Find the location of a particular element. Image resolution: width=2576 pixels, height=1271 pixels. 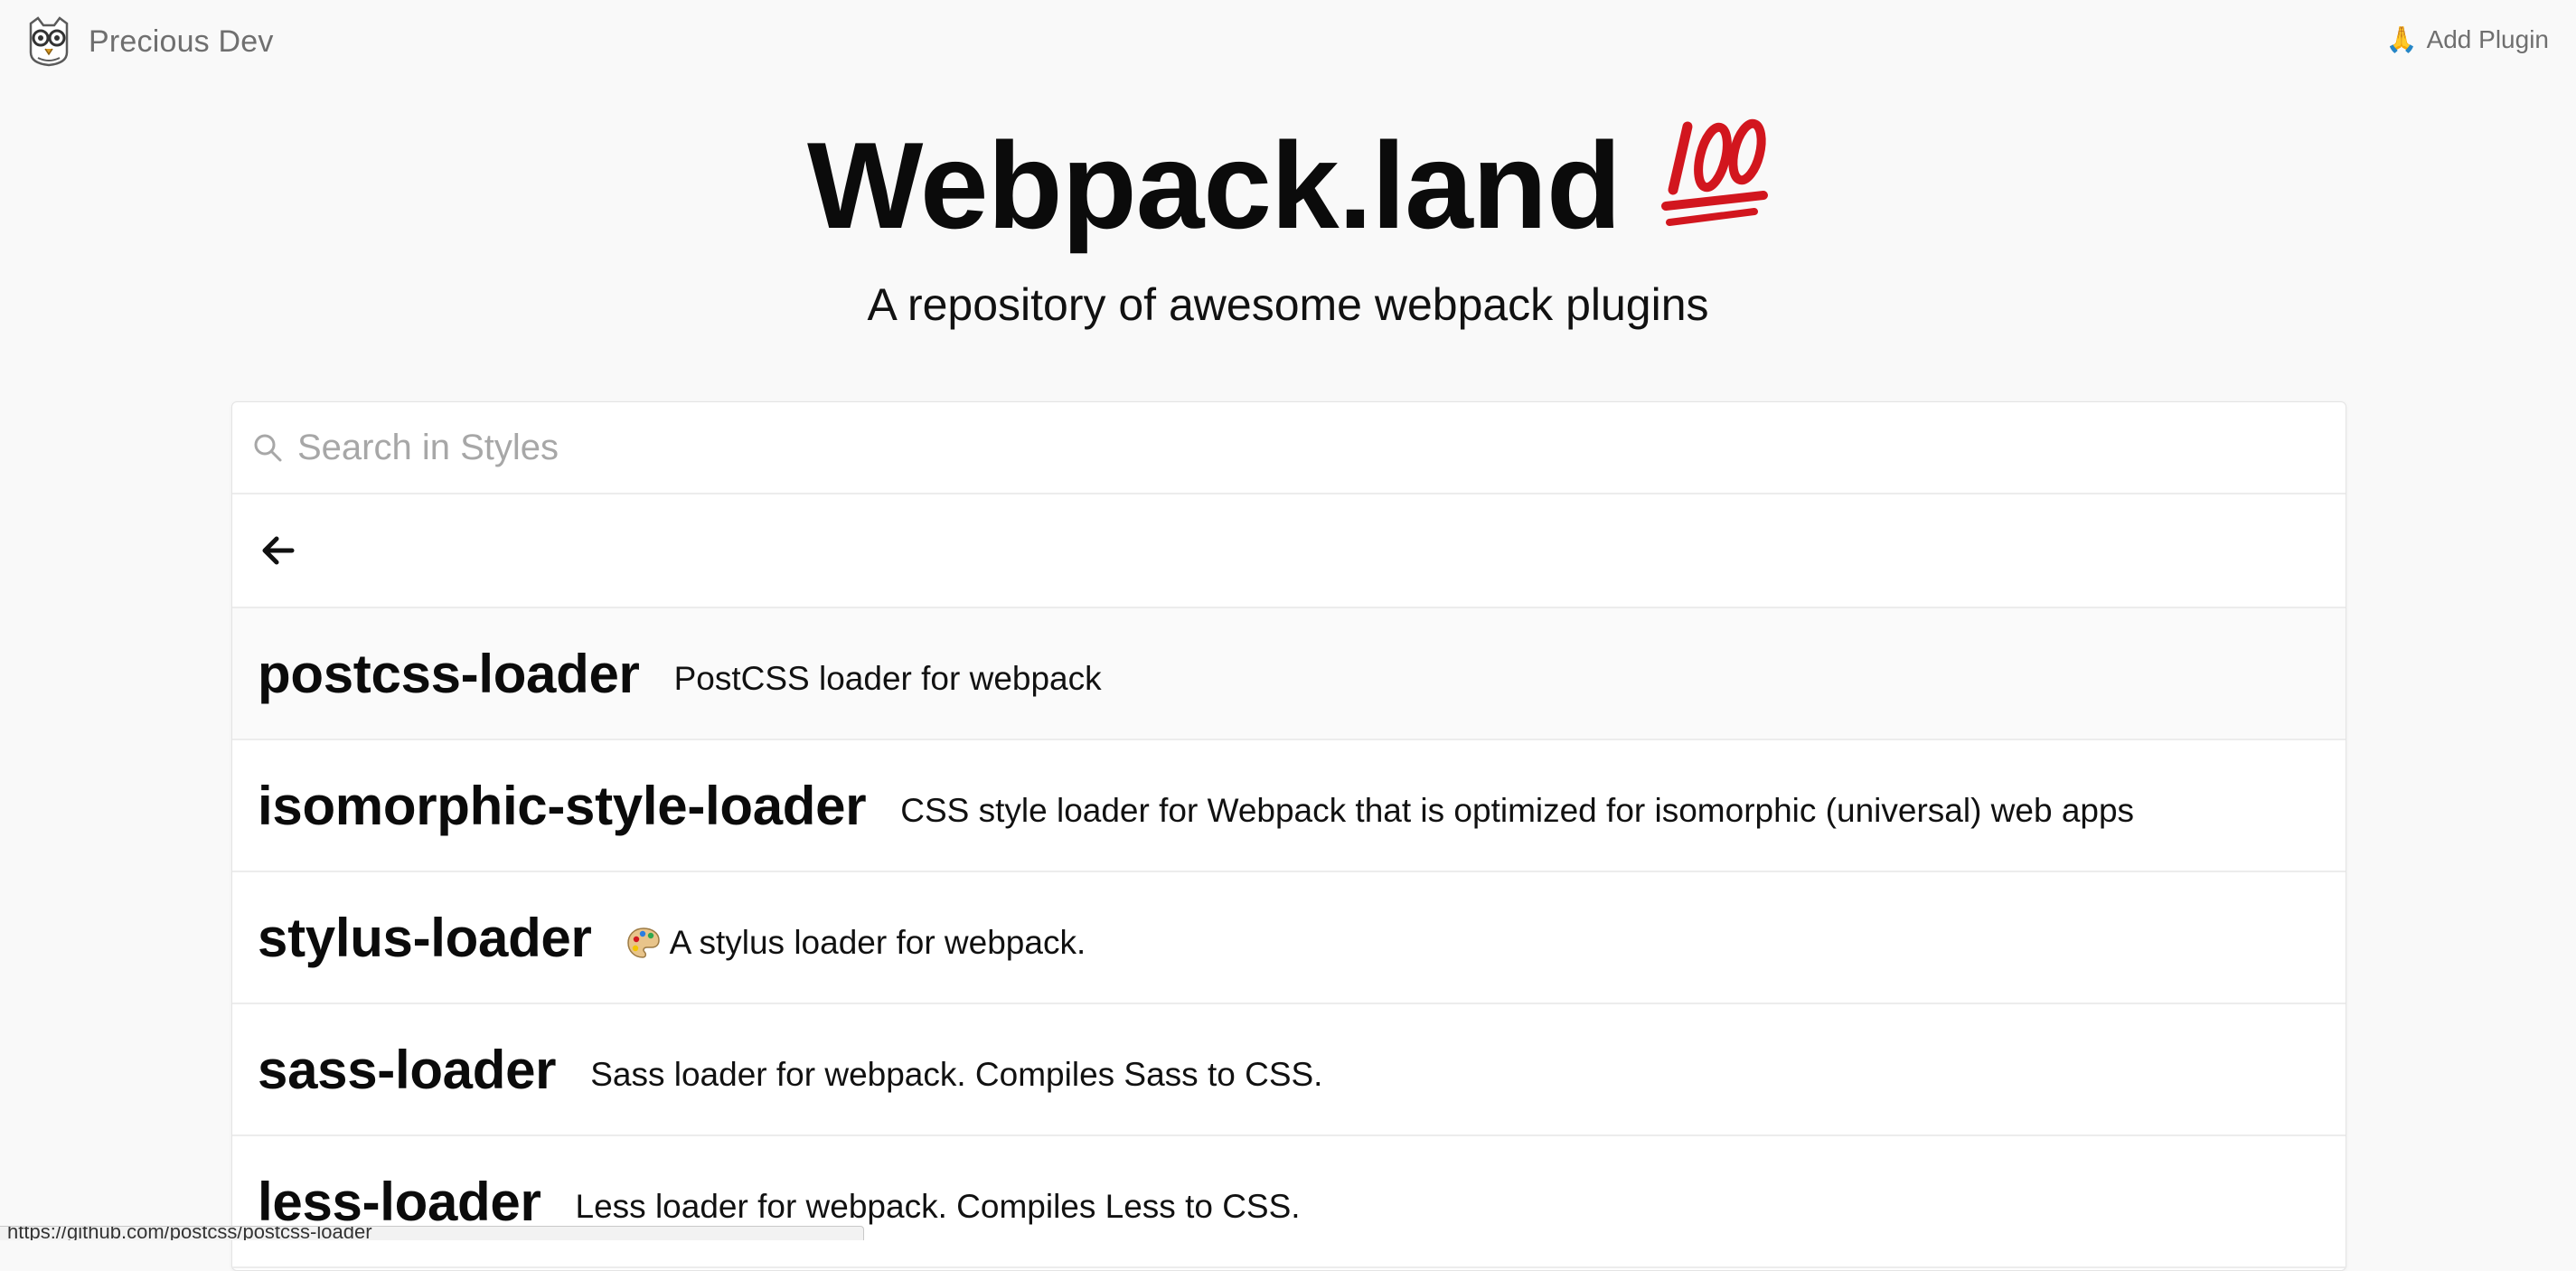

brand-name: Precious Dev is located at coordinates (182, 42).